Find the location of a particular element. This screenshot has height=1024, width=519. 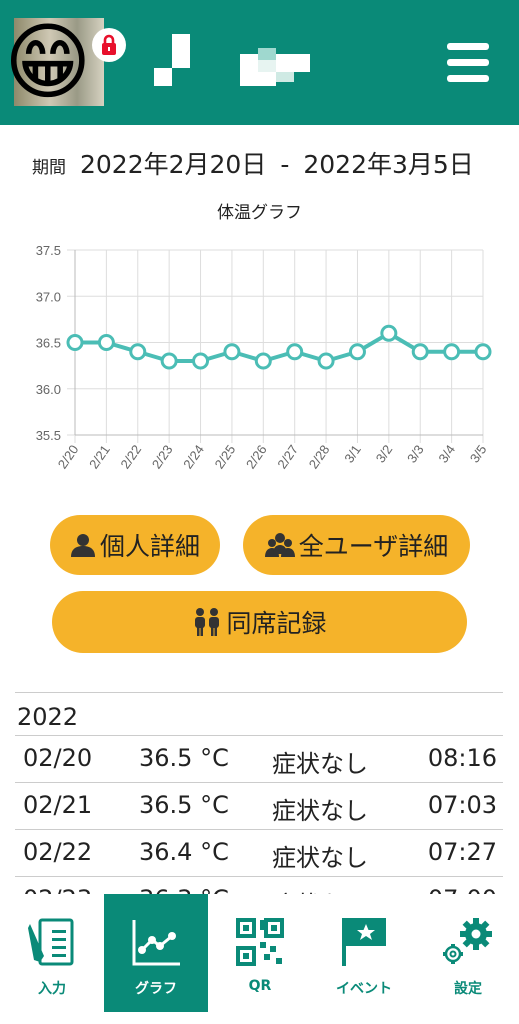

record-date: 02/21 is located at coordinates (58, 805).